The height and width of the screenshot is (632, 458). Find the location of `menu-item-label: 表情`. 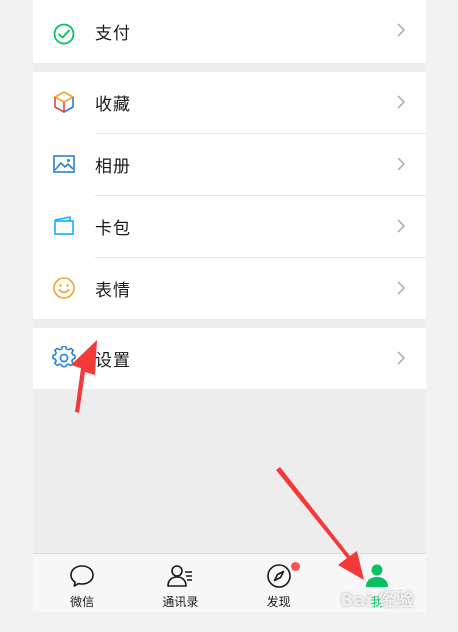

menu-item-label: 表情 is located at coordinates (113, 291).